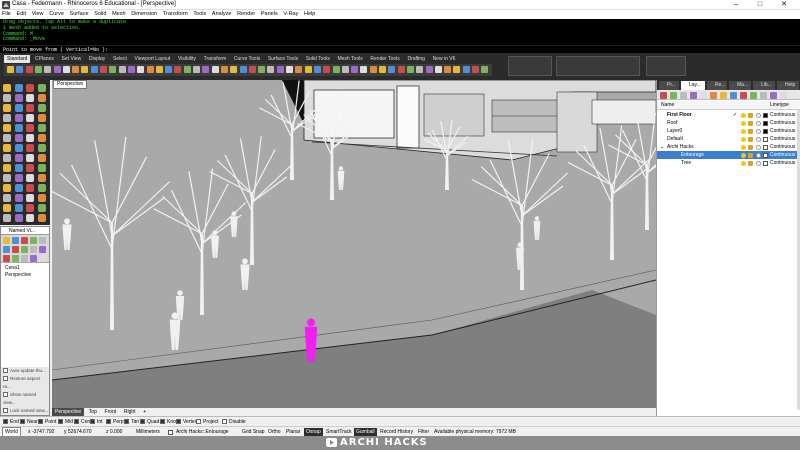 This screenshot has height=450, width=800. I want to click on tab-drafting: Drafting, so click(416, 59).